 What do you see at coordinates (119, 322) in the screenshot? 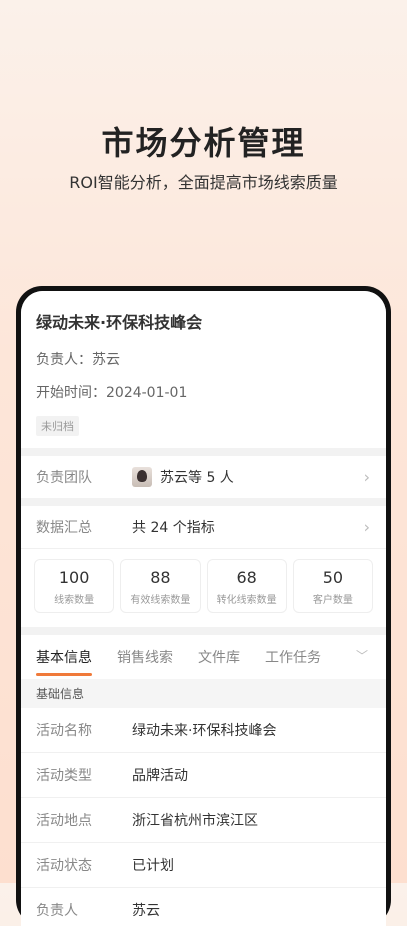
I see `event-title: 绿动未来·环保科技峰会` at bounding box center [119, 322].